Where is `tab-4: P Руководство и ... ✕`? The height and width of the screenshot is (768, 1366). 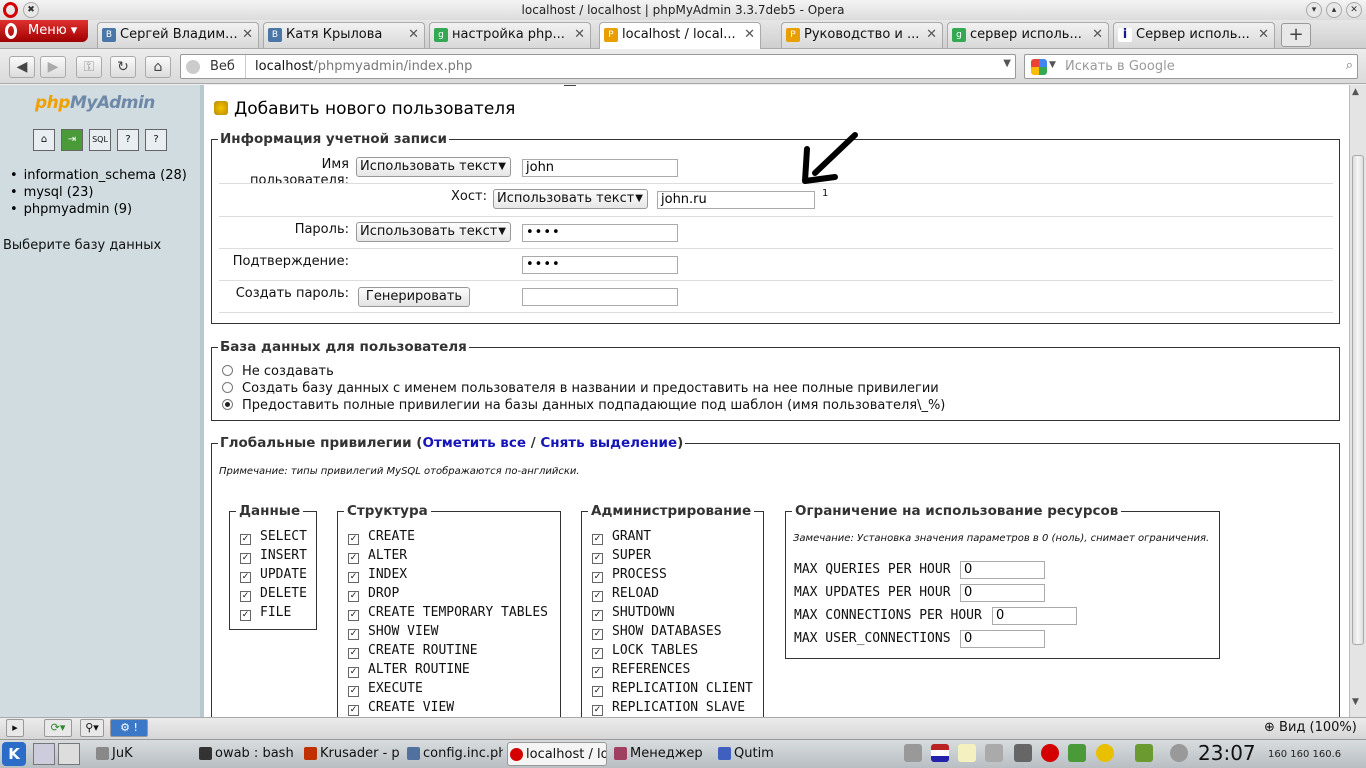
tab-4: P Руководство и ... ✕ is located at coordinates (862, 35).